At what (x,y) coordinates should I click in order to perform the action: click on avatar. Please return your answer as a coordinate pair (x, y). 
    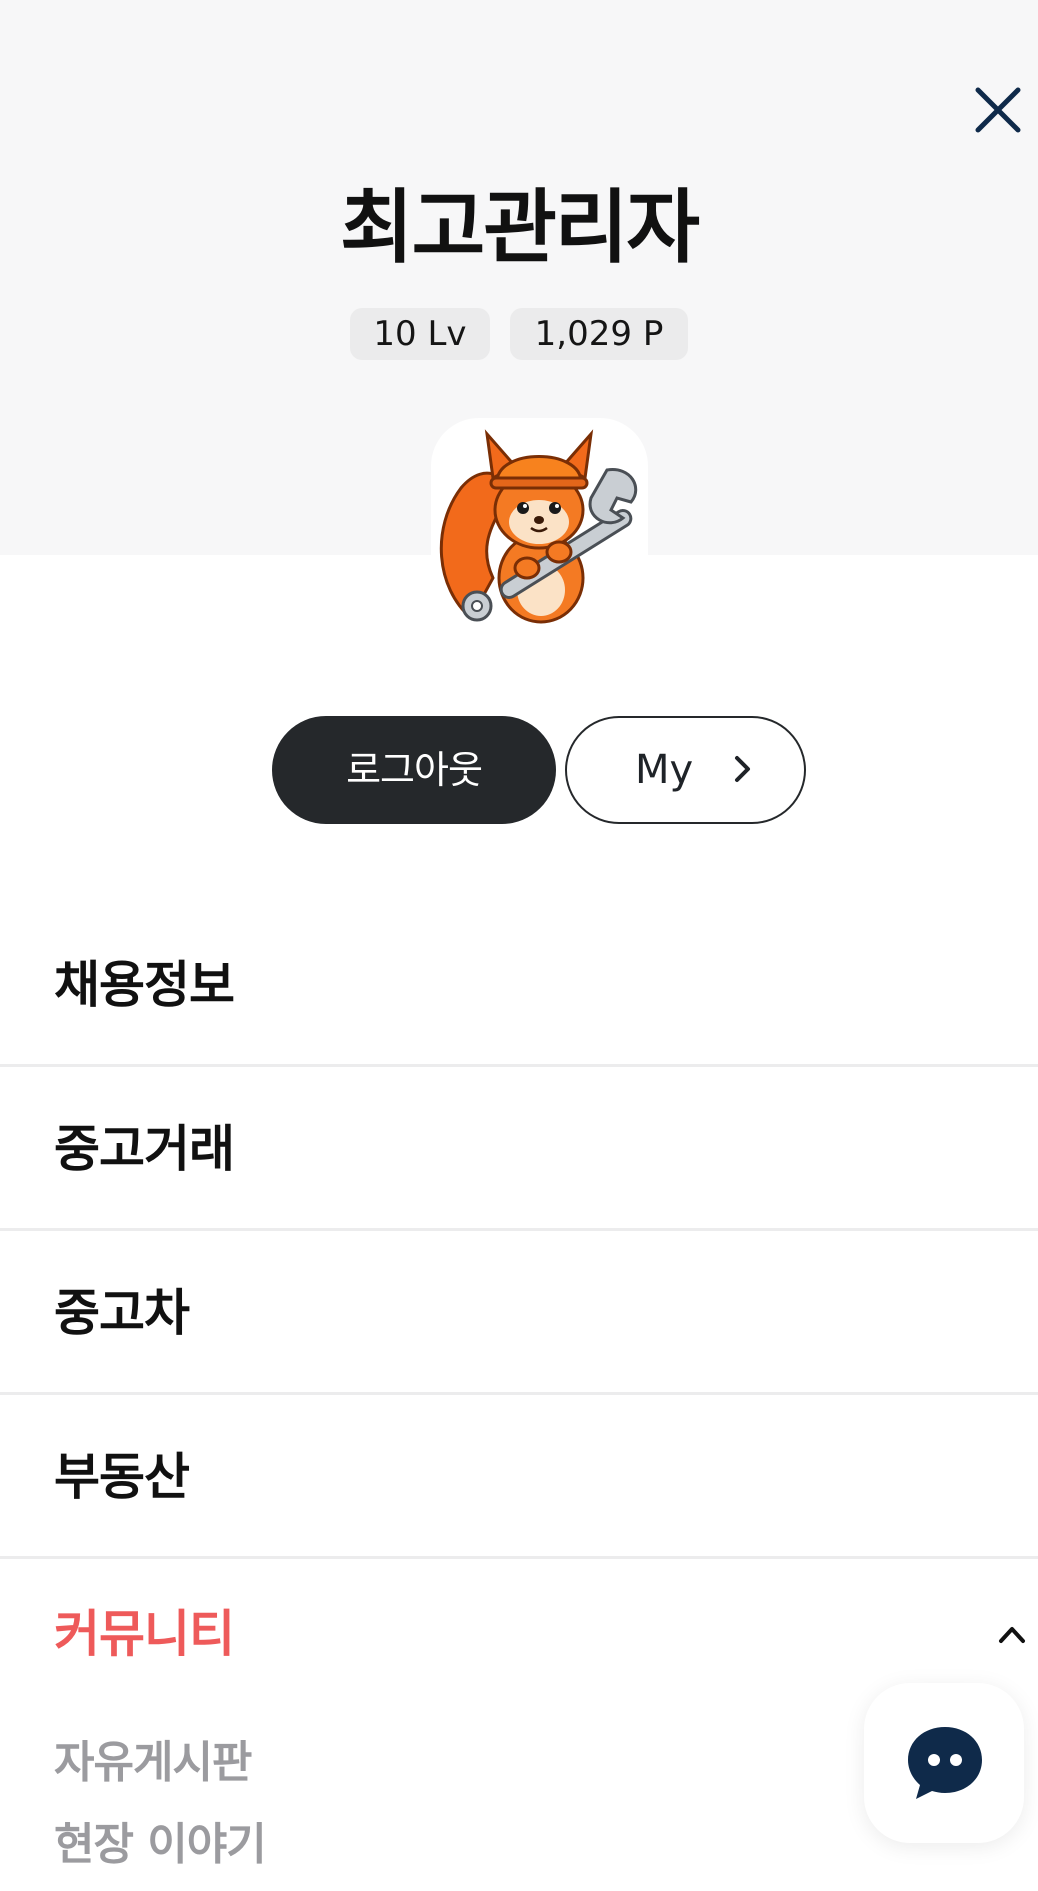
    Looking at the image, I should click on (539, 526).